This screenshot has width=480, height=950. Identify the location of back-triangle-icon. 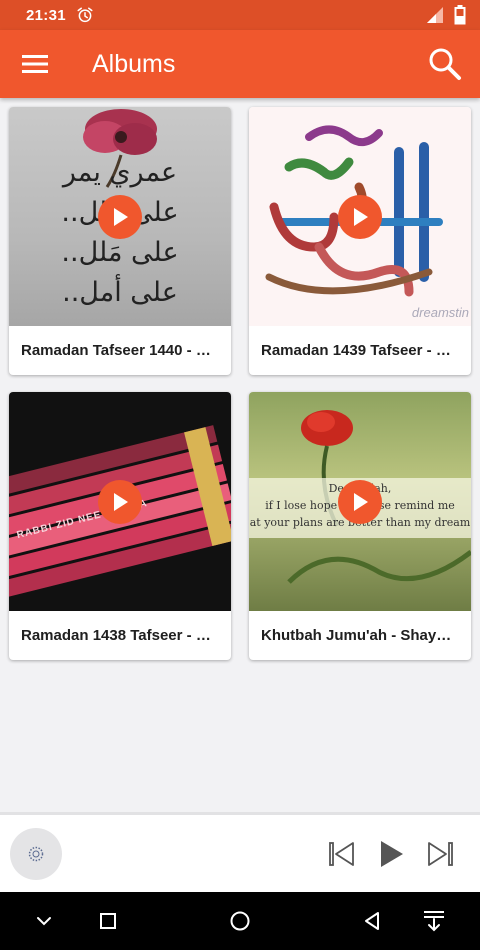
(372, 921).